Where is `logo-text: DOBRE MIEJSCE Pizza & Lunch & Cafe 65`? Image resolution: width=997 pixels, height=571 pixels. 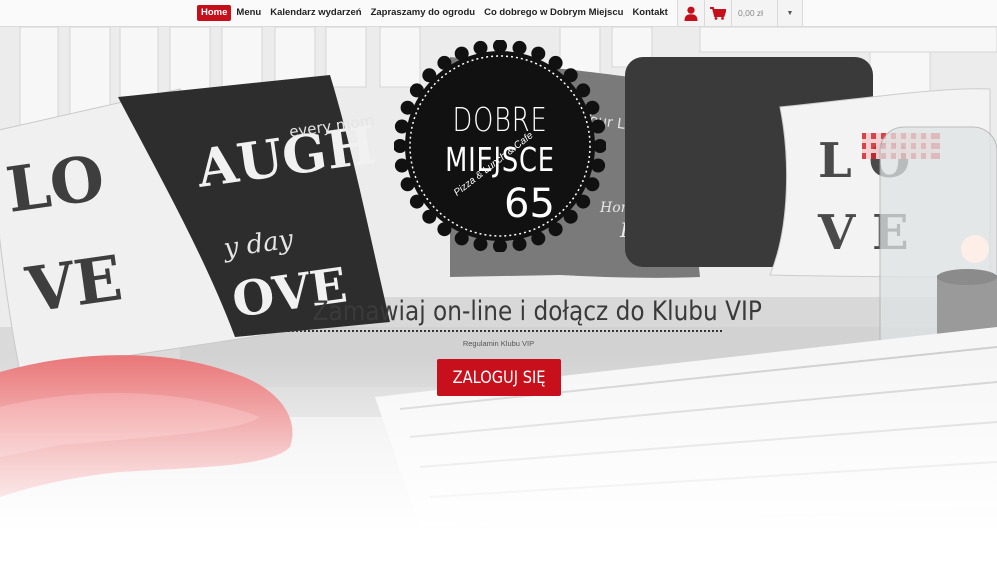
logo-text: DOBRE MIEJSCE Pizza & Lunch & Cafe 65 is located at coordinates (500, 146).